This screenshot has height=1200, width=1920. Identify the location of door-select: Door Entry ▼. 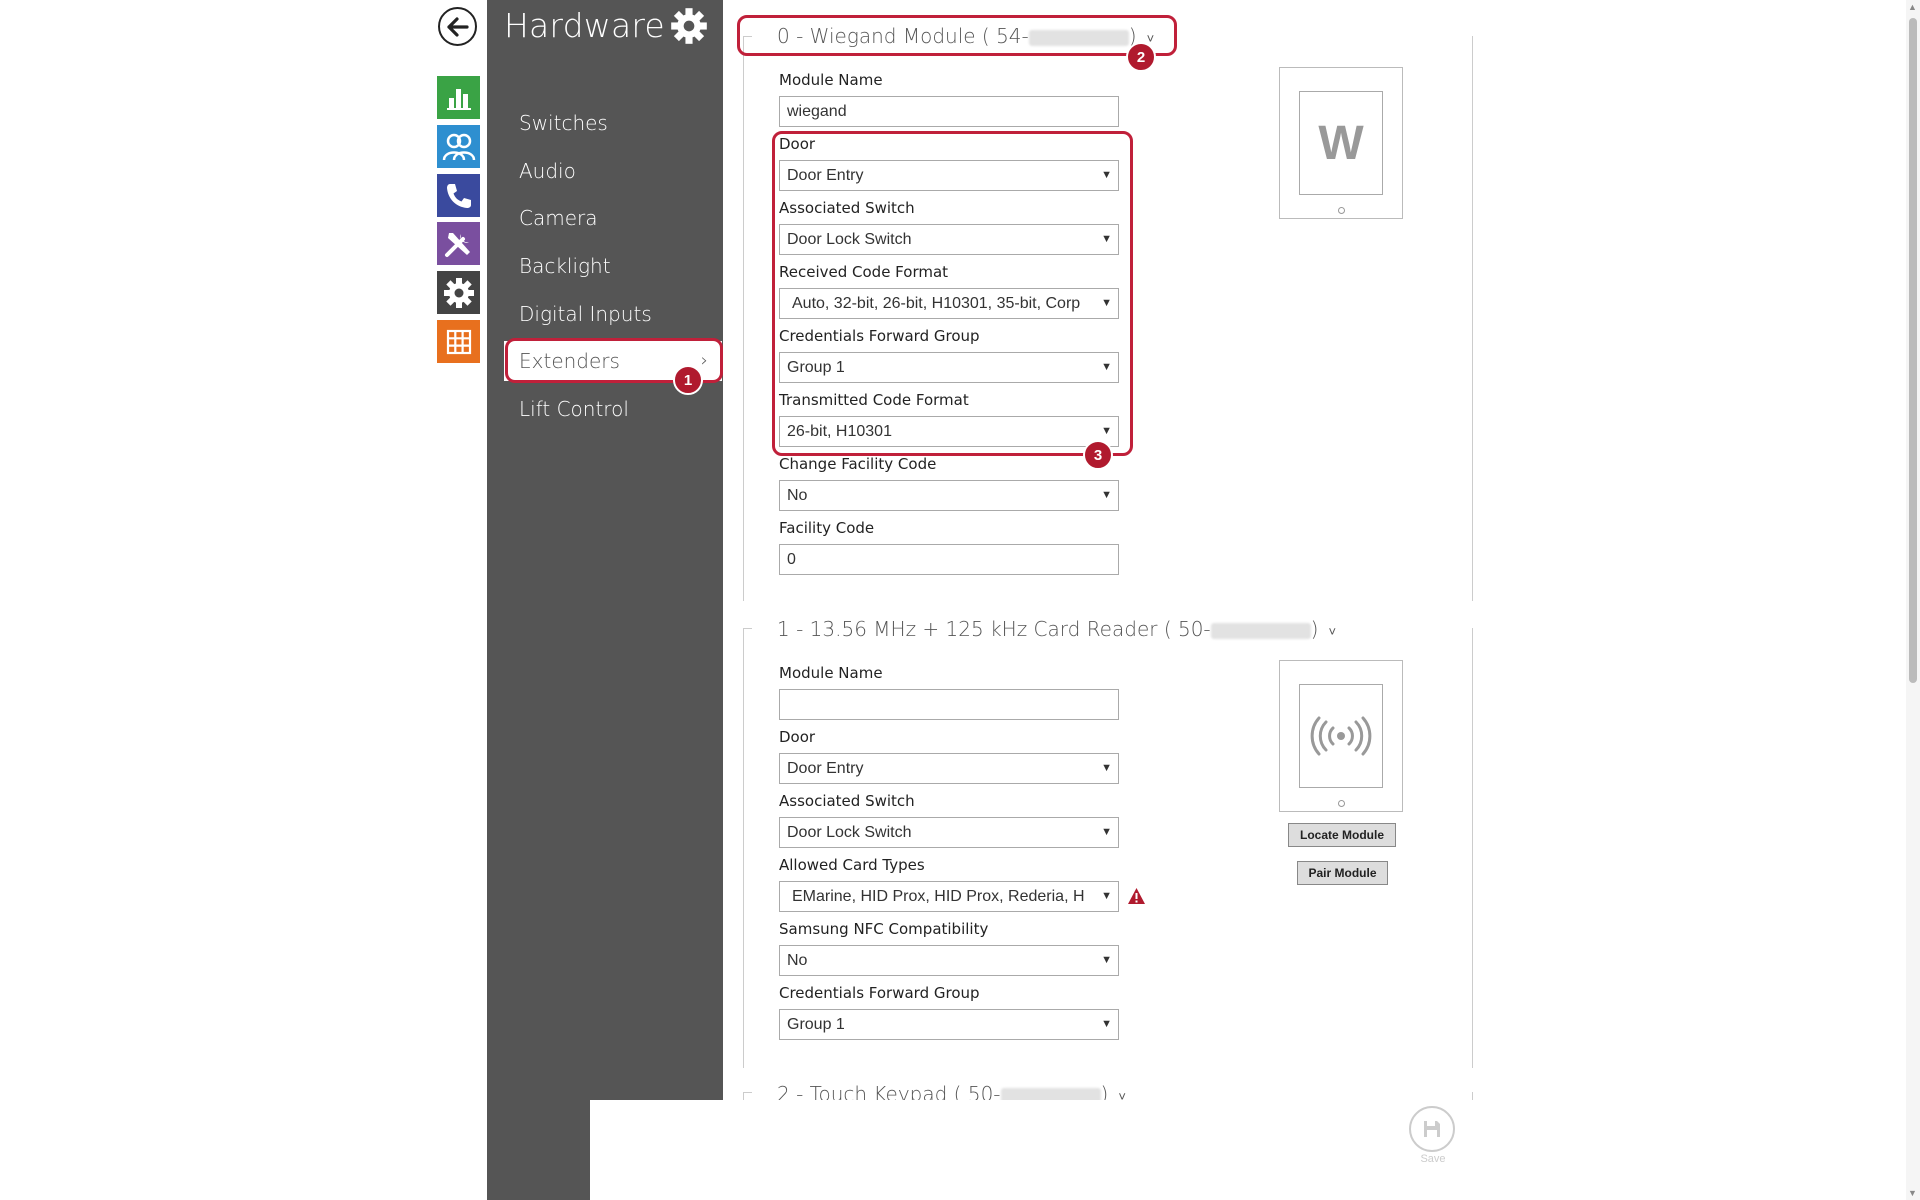
(949, 768).